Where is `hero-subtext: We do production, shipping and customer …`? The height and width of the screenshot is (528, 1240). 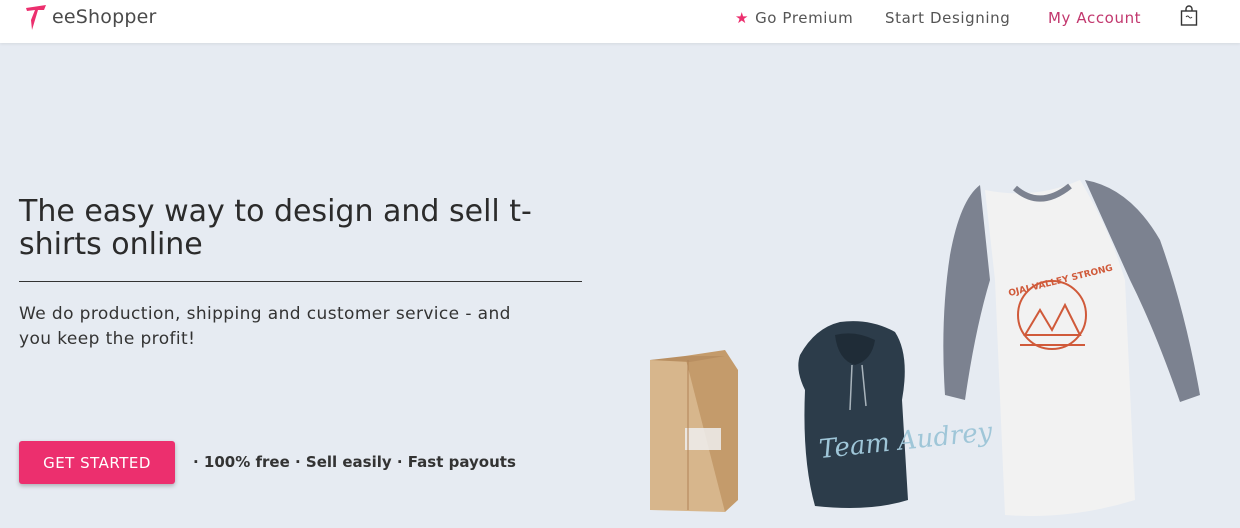
hero-subtext: We do production, shipping and customer … is located at coordinates (265, 326).